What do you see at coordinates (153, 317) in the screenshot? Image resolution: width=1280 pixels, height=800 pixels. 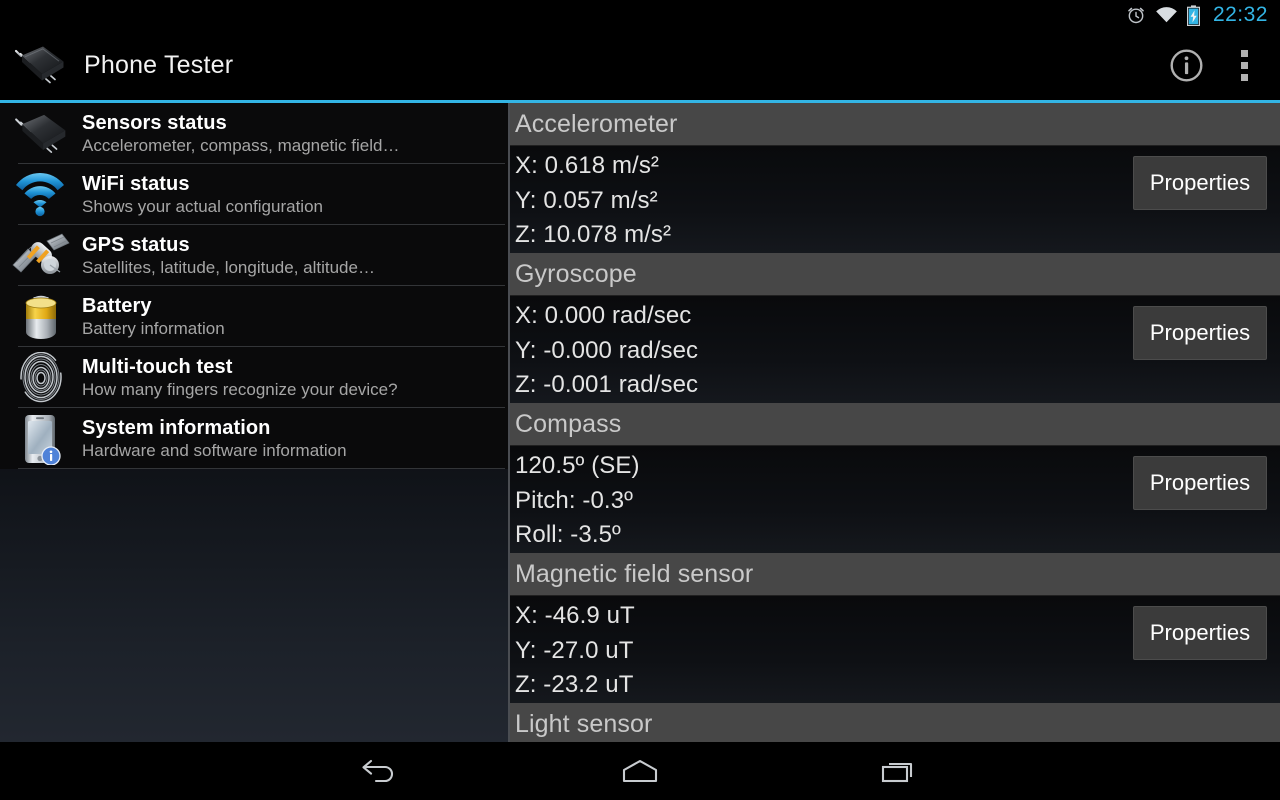 I see `sidebar-item-text: Battery Battery information` at bounding box center [153, 317].